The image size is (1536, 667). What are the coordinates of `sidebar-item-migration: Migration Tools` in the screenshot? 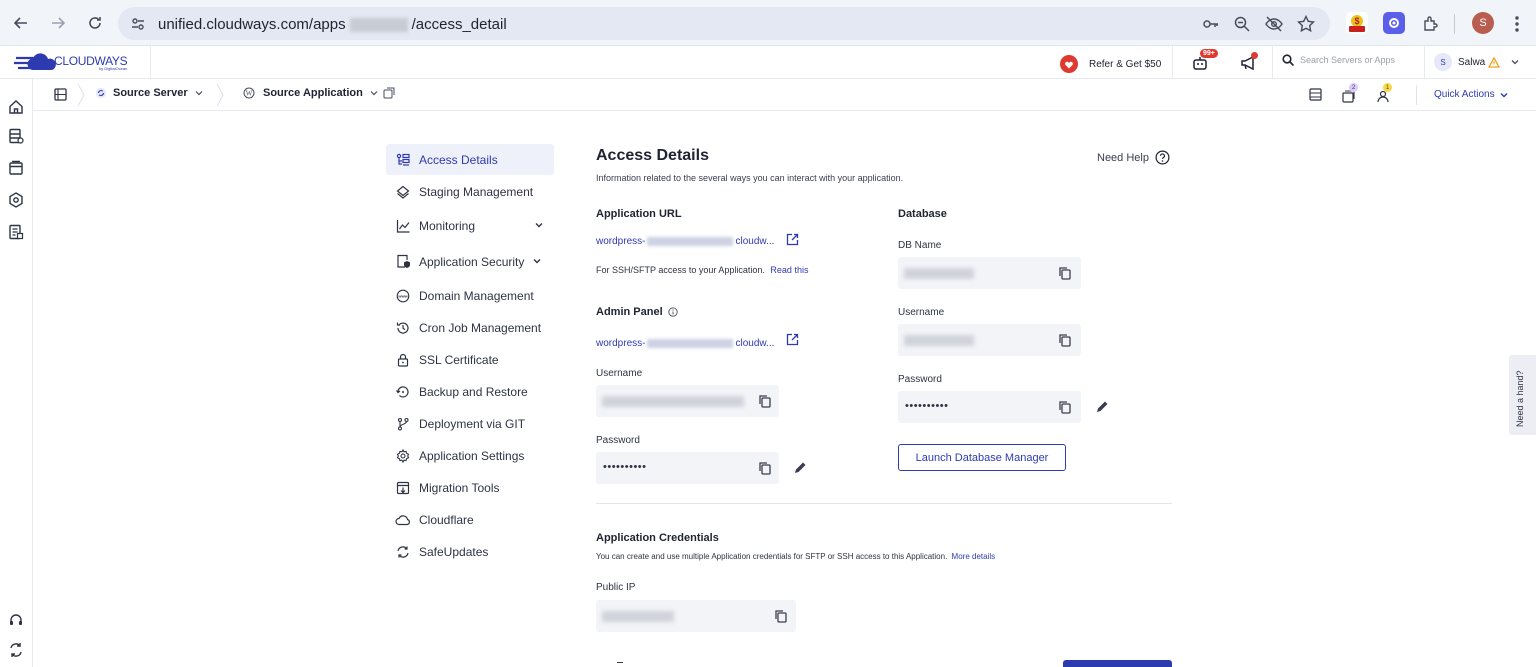 It's located at (470, 487).